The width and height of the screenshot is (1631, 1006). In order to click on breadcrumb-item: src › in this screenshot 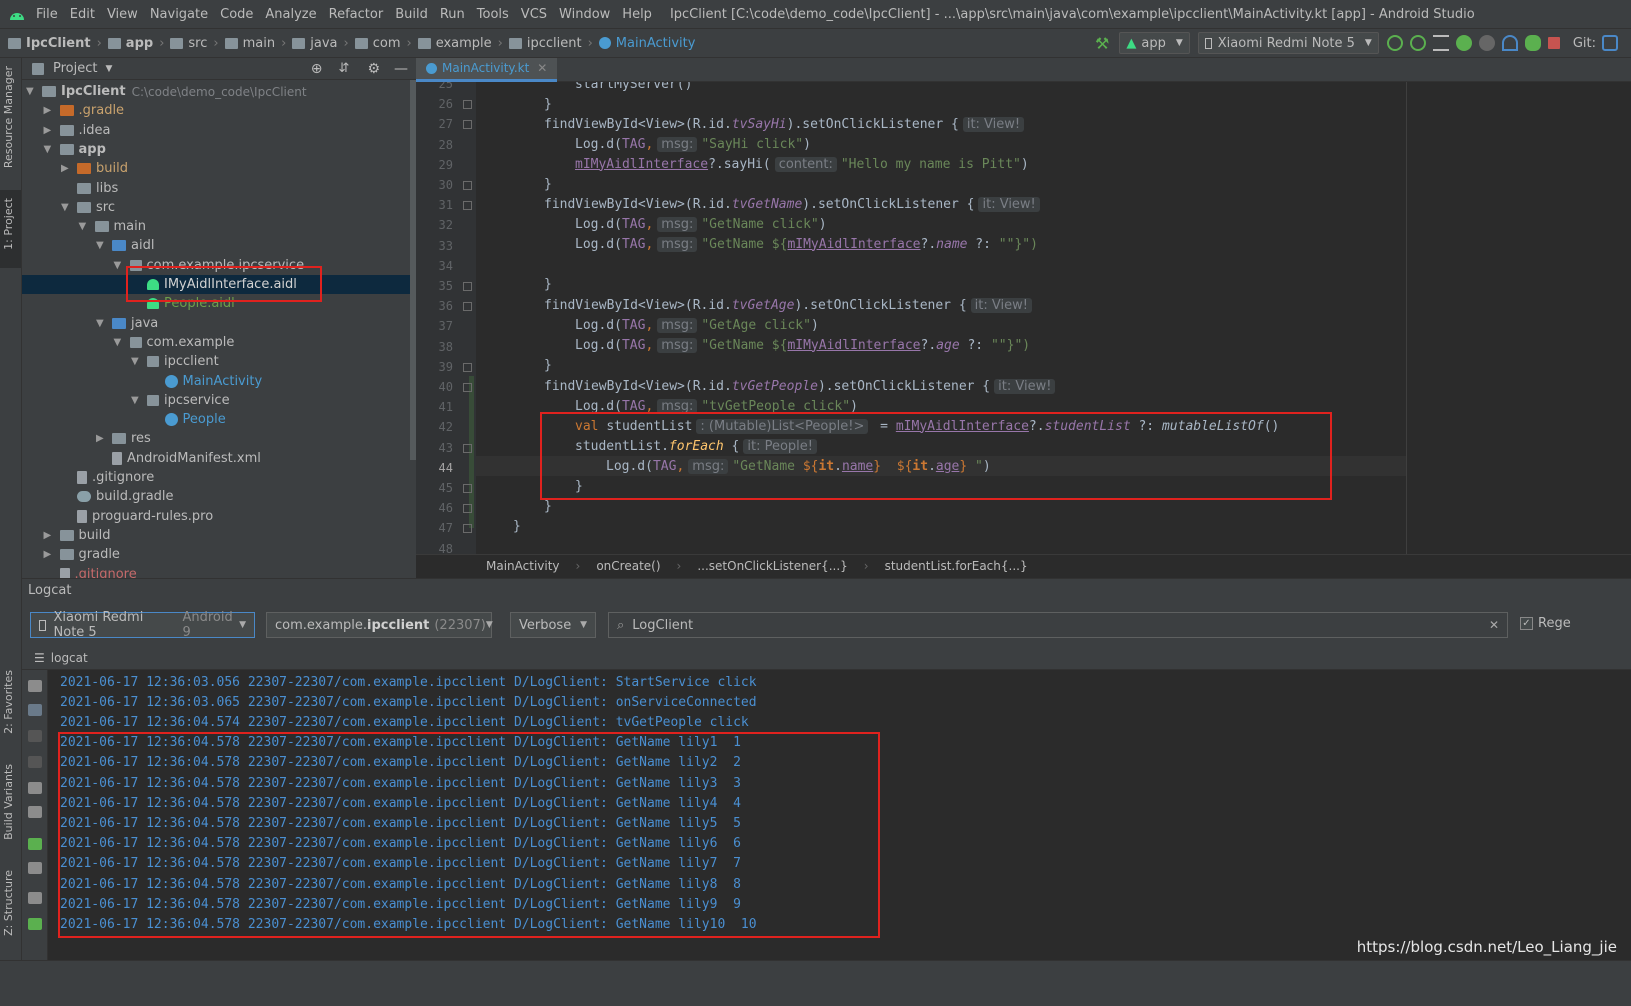, I will do `click(194, 43)`.